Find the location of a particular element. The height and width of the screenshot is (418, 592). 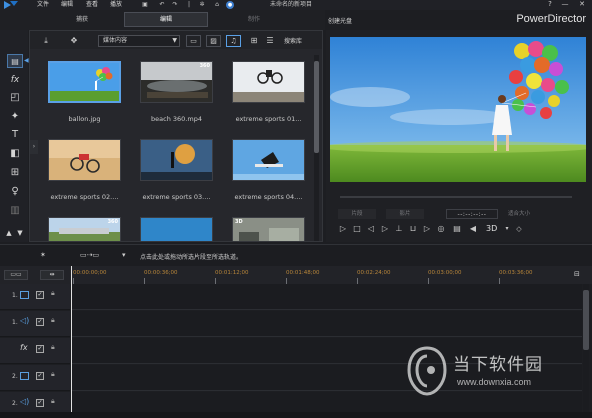

search-library-button: 搜索库 is located at coordinates (293, 40).